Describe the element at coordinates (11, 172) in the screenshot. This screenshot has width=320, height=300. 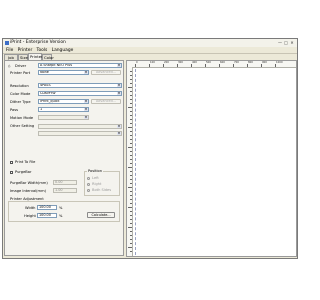
I see `purgebar-checkbox` at that location.